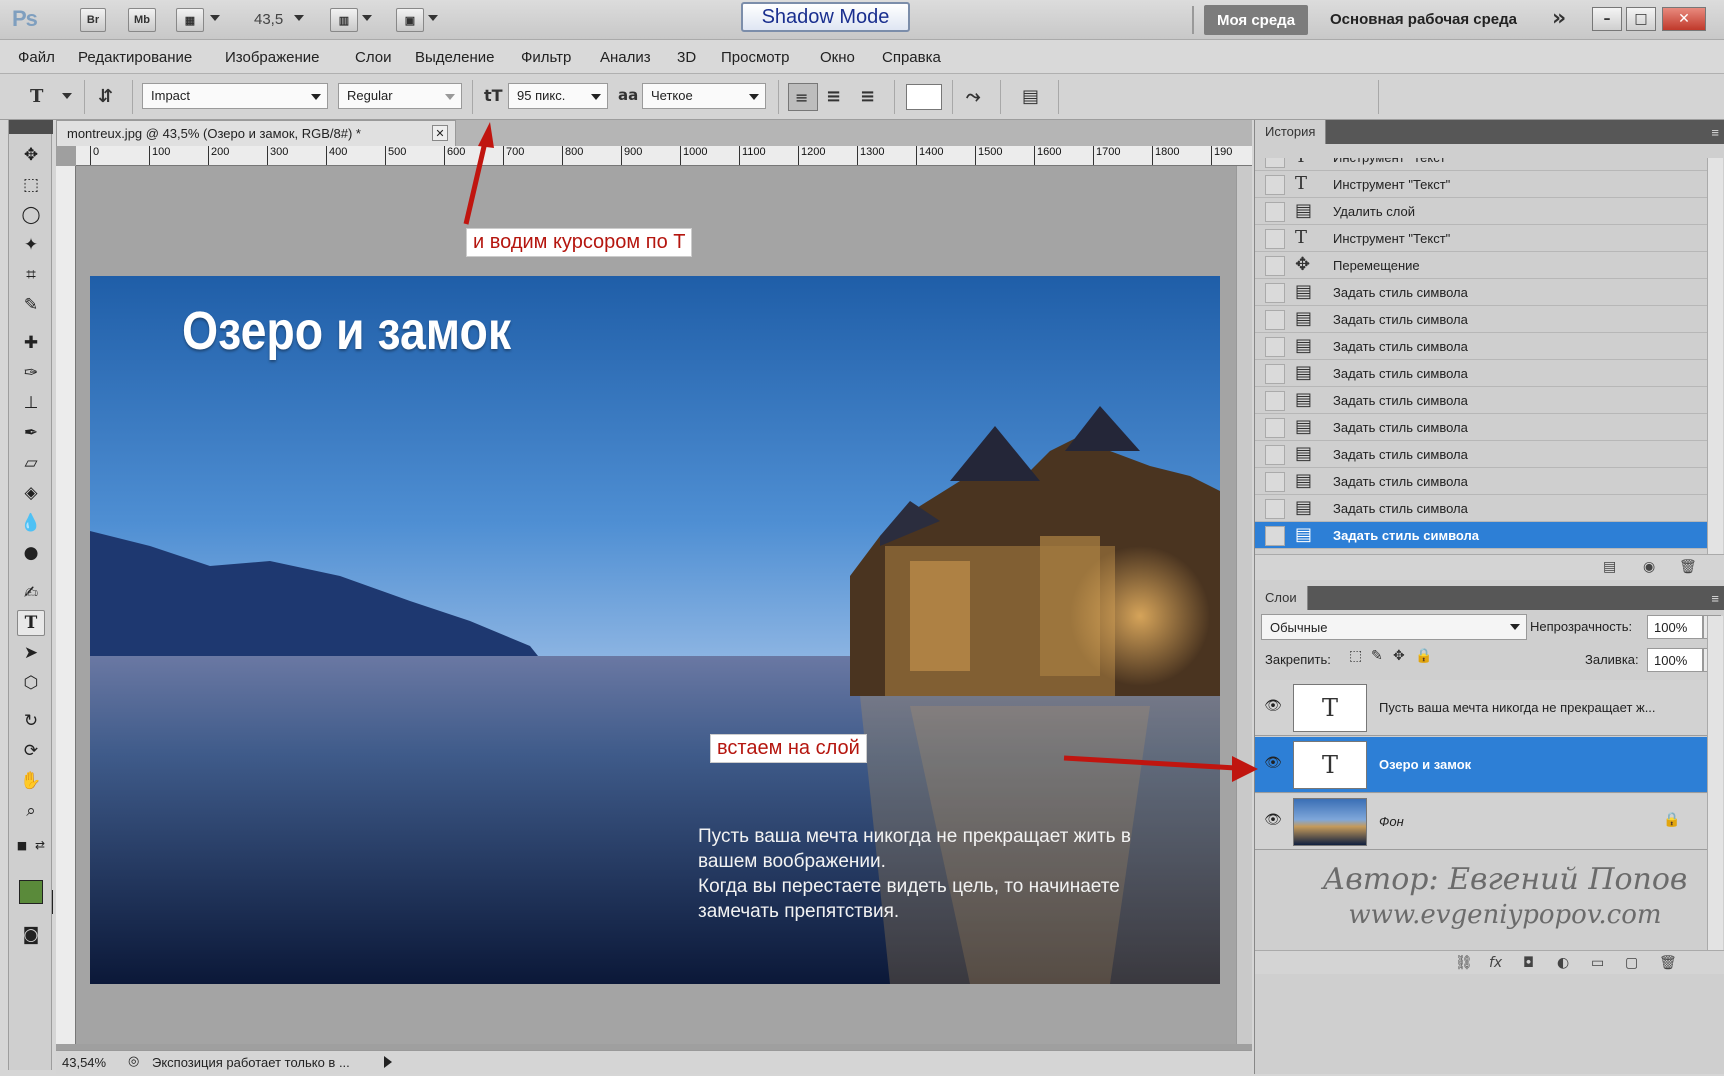  What do you see at coordinates (788, 748) in the screenshot?
I see `annotation-layer-hint: встаем на слой` at bounding box center [788, 748].